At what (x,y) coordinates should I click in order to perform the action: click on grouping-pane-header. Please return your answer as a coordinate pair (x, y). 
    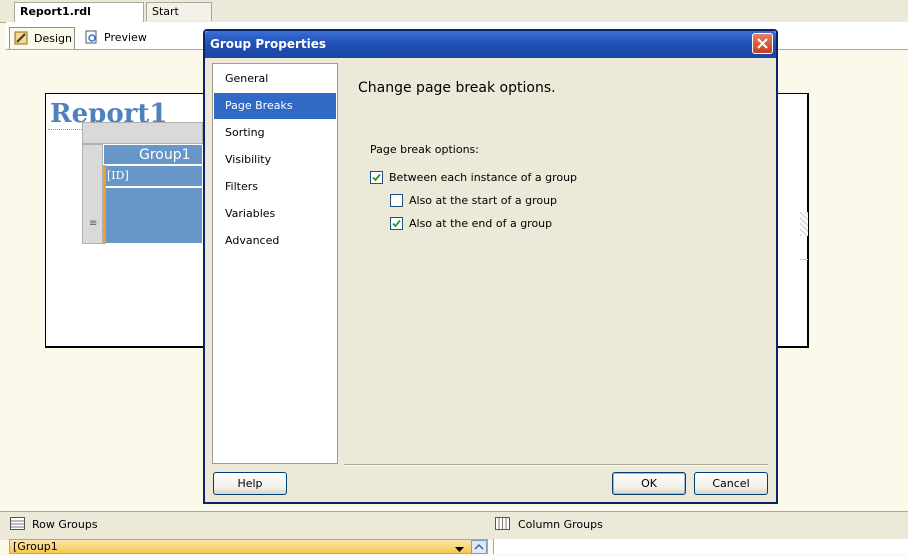
    Looking at the image, I should click on (454, 525).